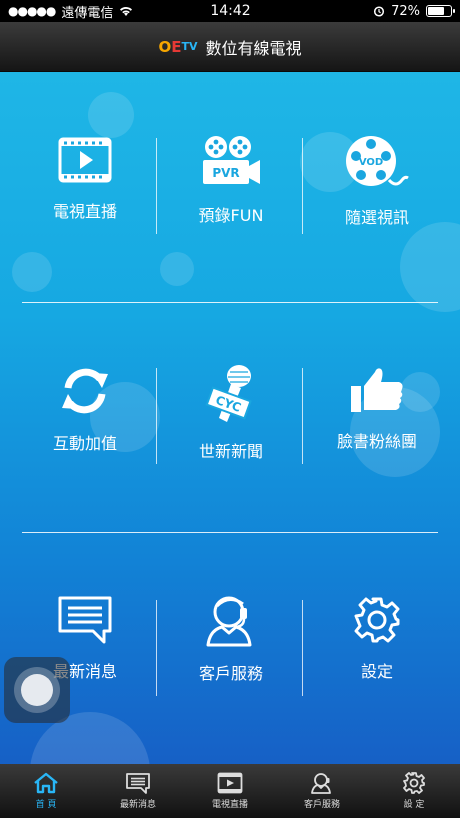  What do you see at coordinates (126, 11) in the screenshot?
I see `wifi-icon` at bounding box center [126, 11].